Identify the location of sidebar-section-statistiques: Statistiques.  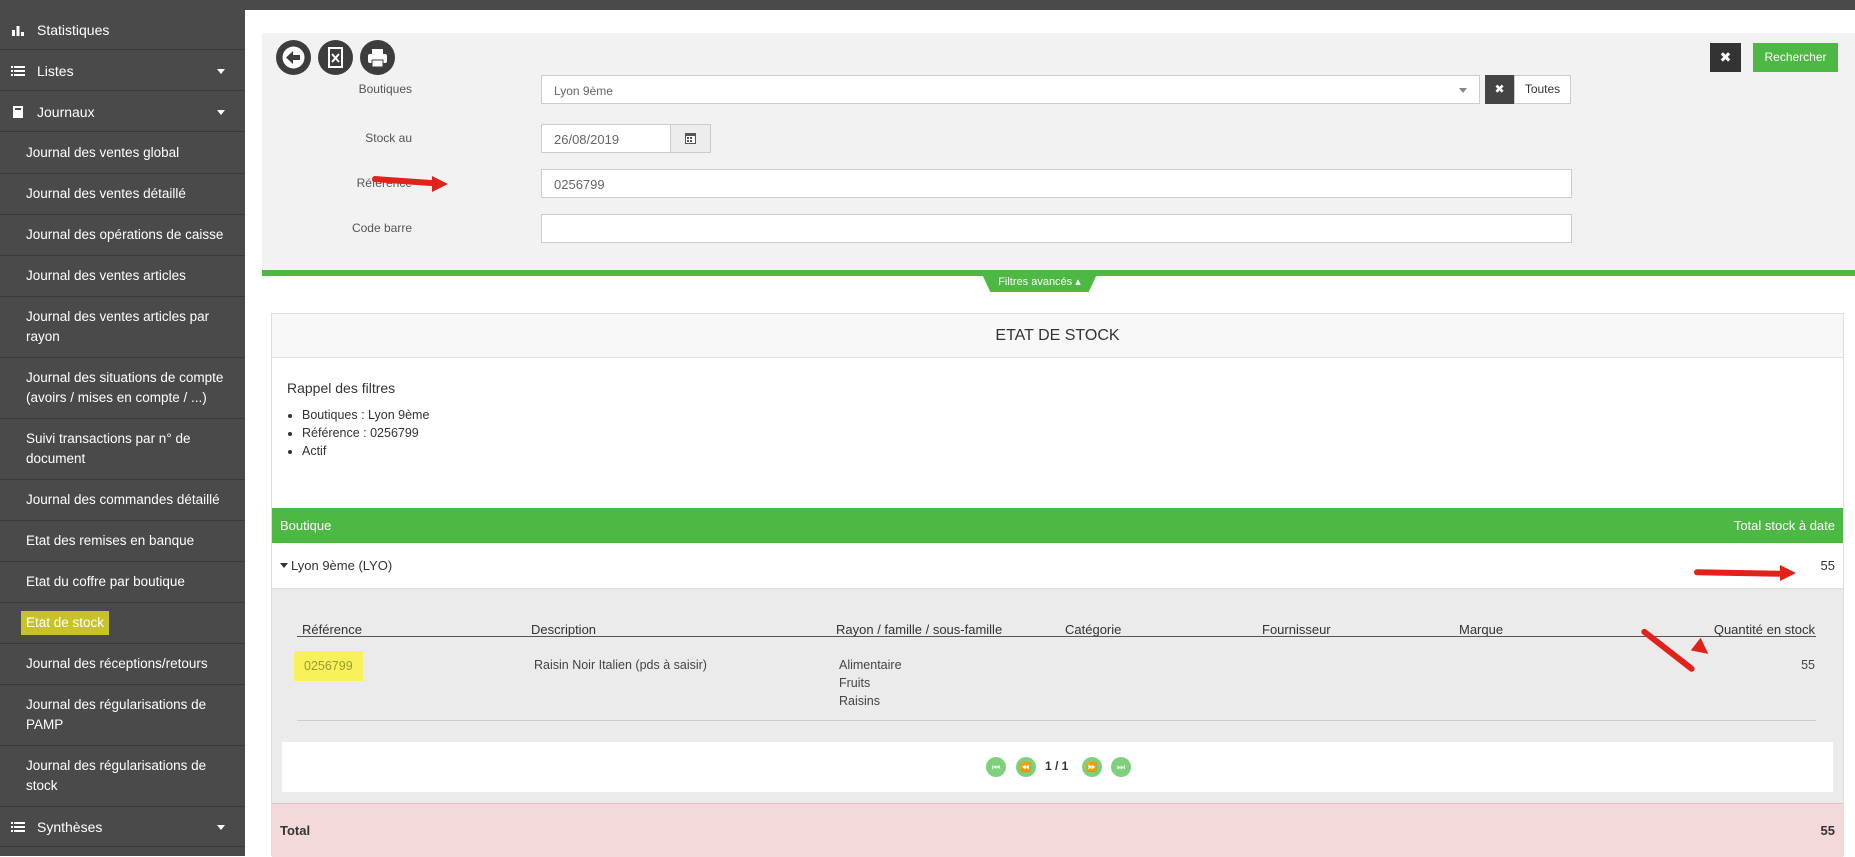
(122, 30).